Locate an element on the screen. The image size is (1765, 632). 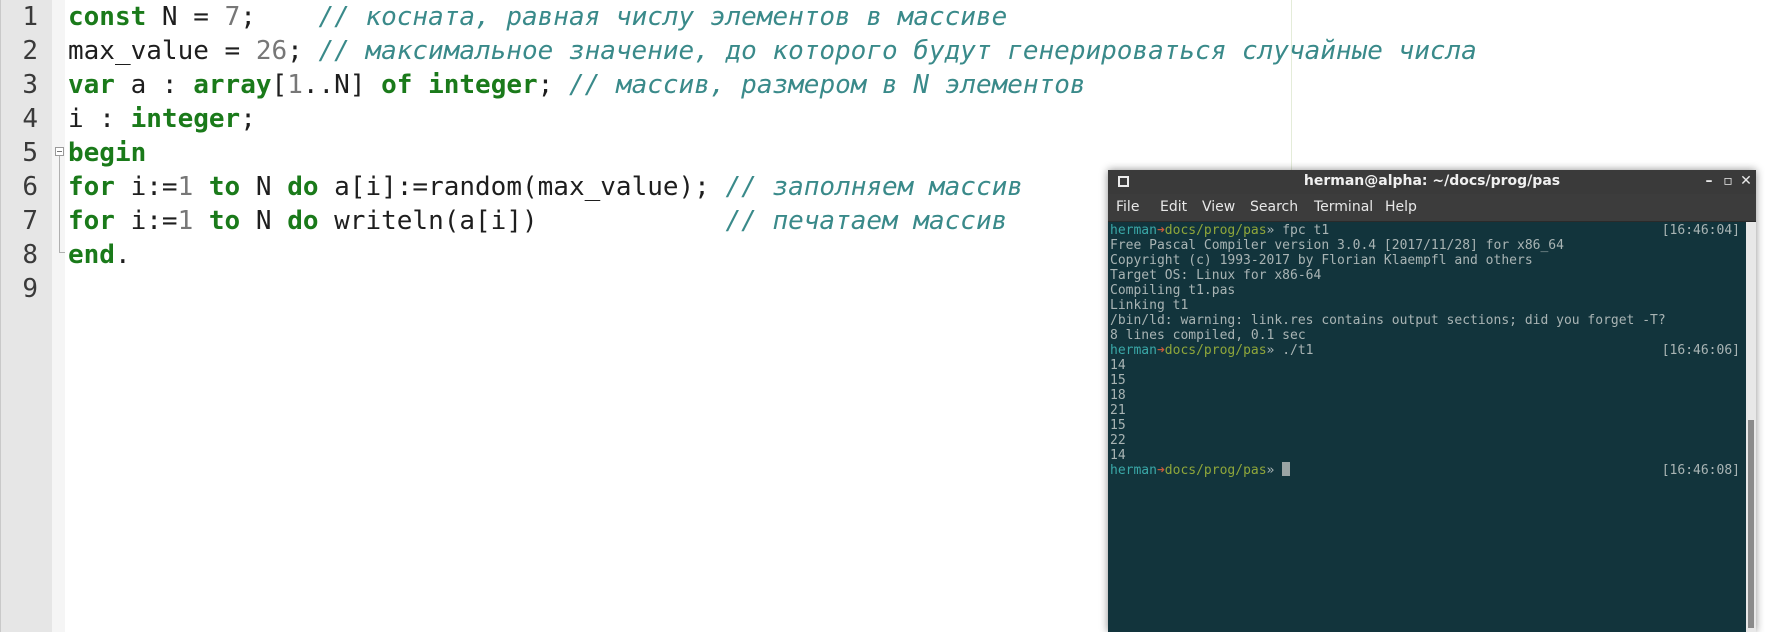
code-token: ..N] is located at coordinates (342, 85).